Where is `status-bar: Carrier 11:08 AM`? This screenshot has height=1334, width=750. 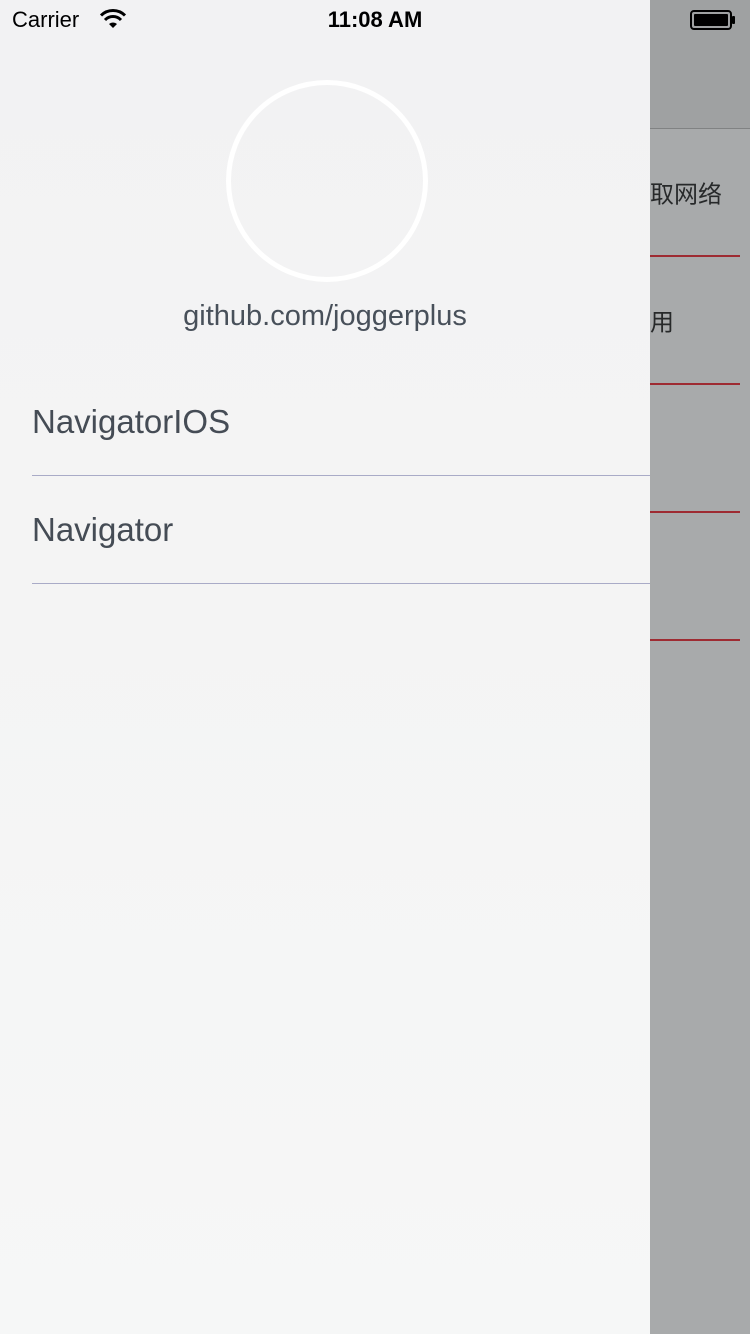
status-bar: Carrier 11:08 AM is located at coordinates (375, 20).